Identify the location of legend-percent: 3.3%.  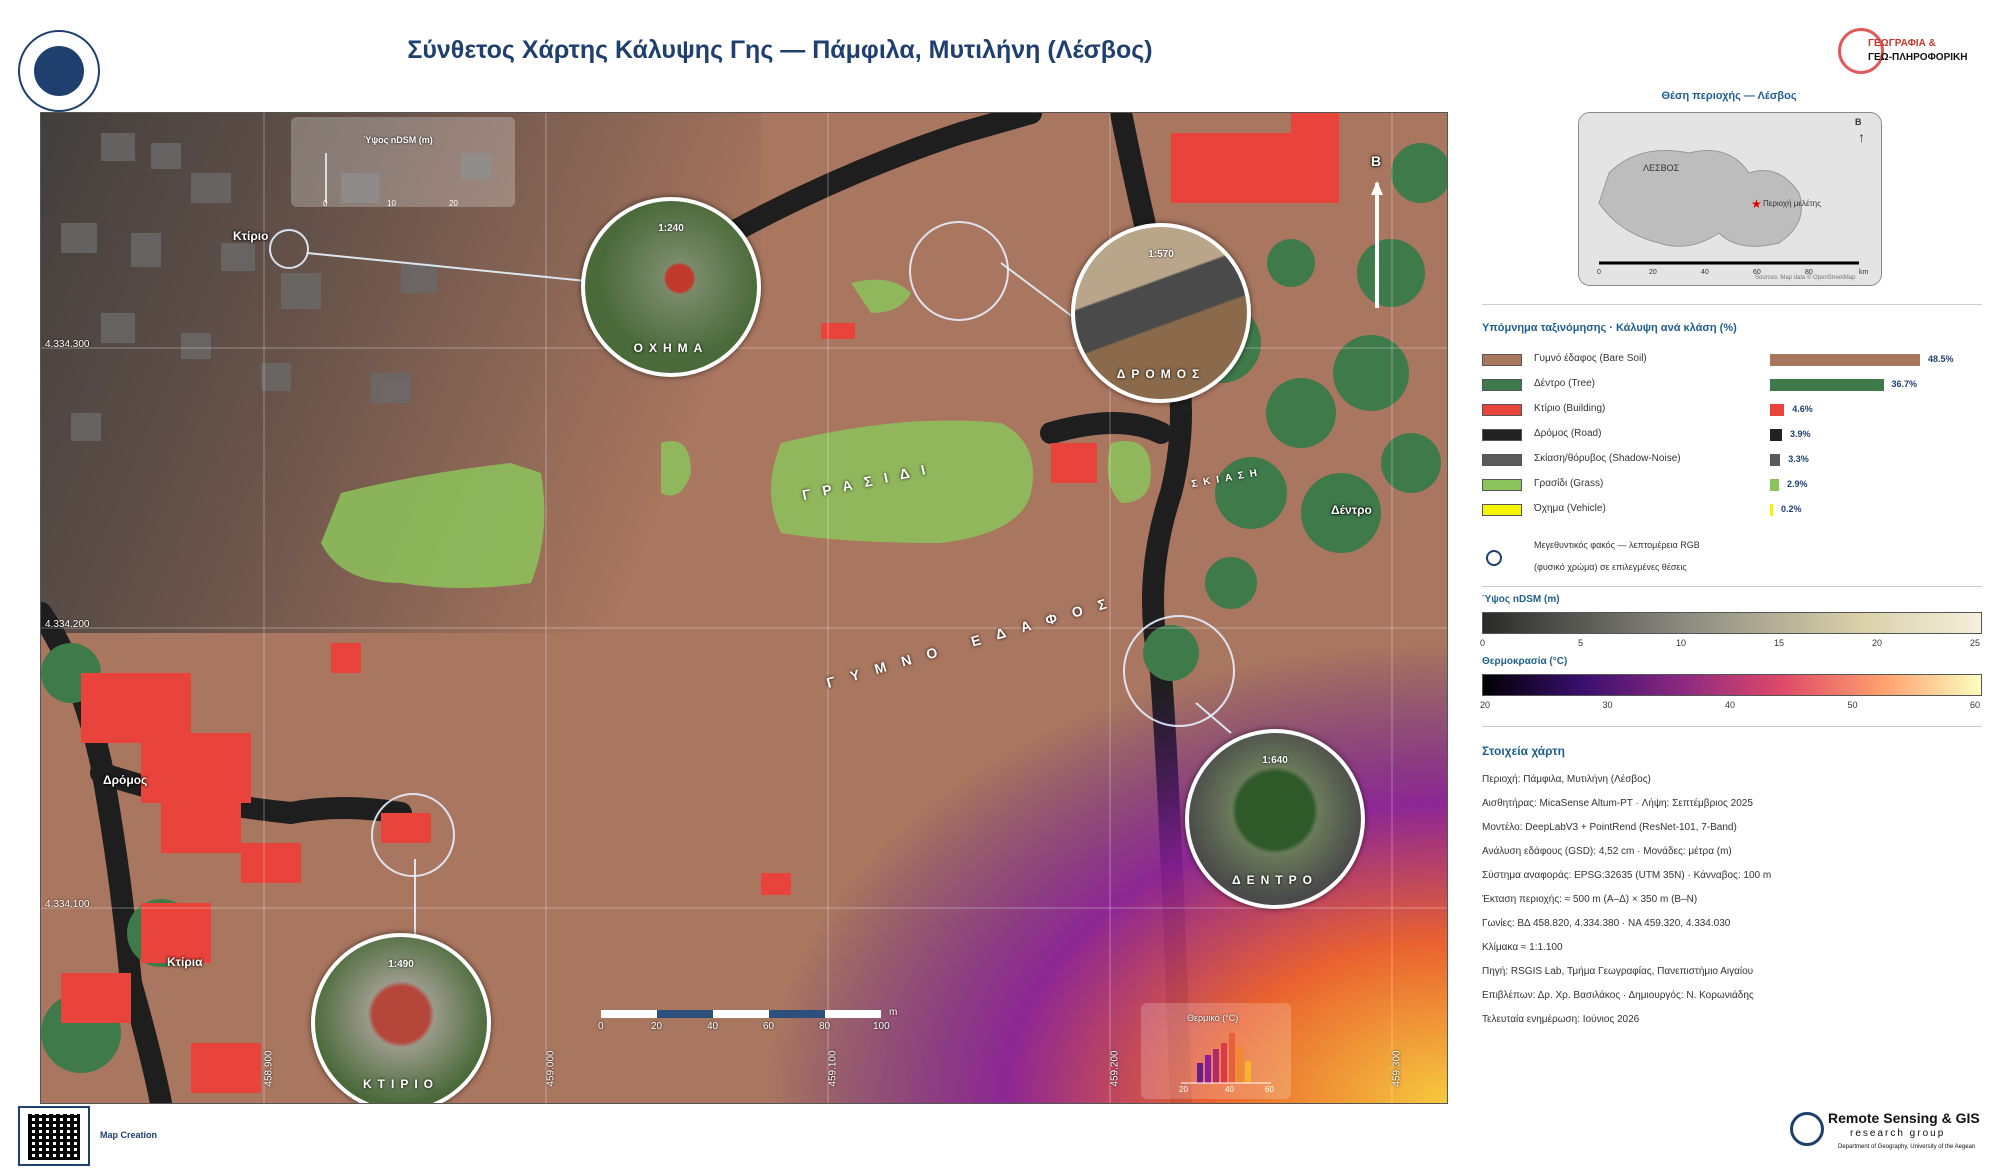
(1798, 459).